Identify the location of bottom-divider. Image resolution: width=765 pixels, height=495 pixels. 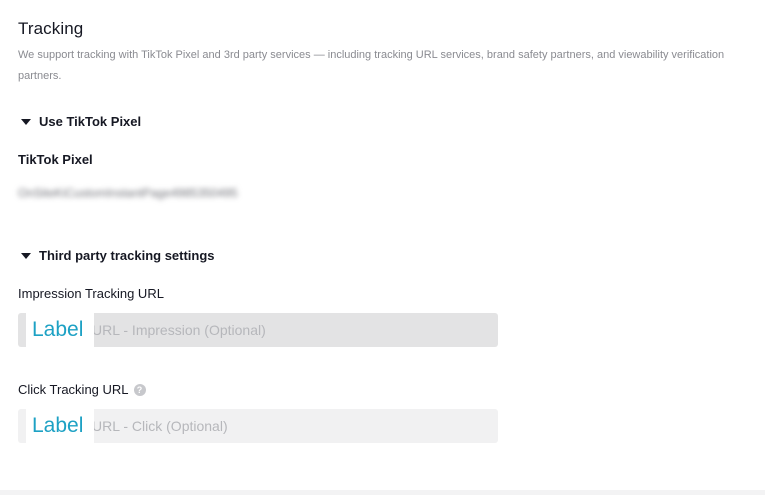
(382, 492).